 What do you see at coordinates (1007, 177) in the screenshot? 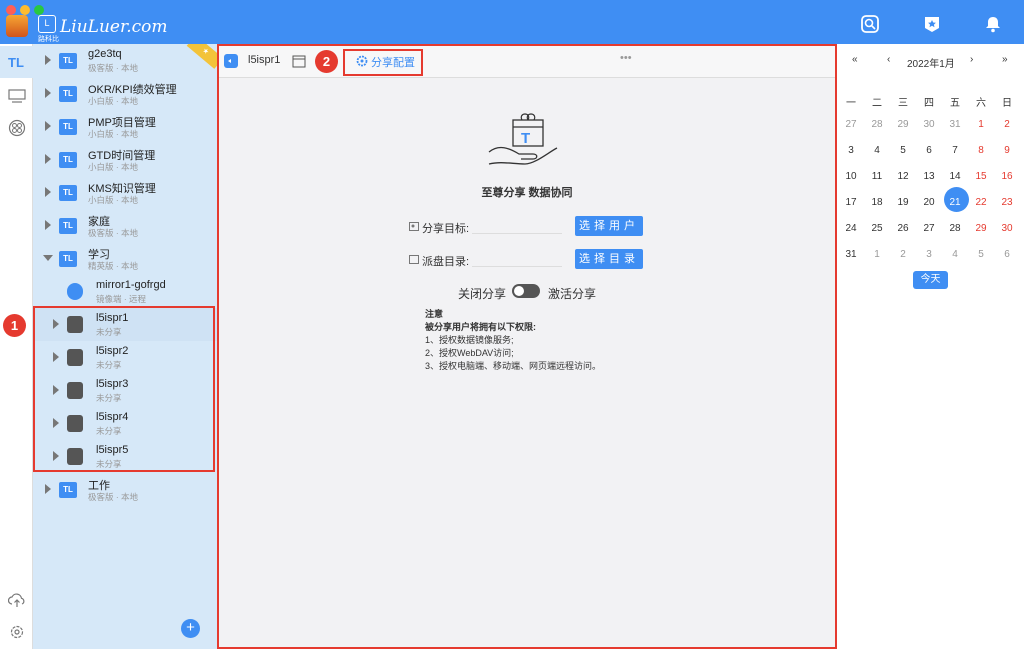
I see `calendar-day: 16` at bounding box center [1007, 177].